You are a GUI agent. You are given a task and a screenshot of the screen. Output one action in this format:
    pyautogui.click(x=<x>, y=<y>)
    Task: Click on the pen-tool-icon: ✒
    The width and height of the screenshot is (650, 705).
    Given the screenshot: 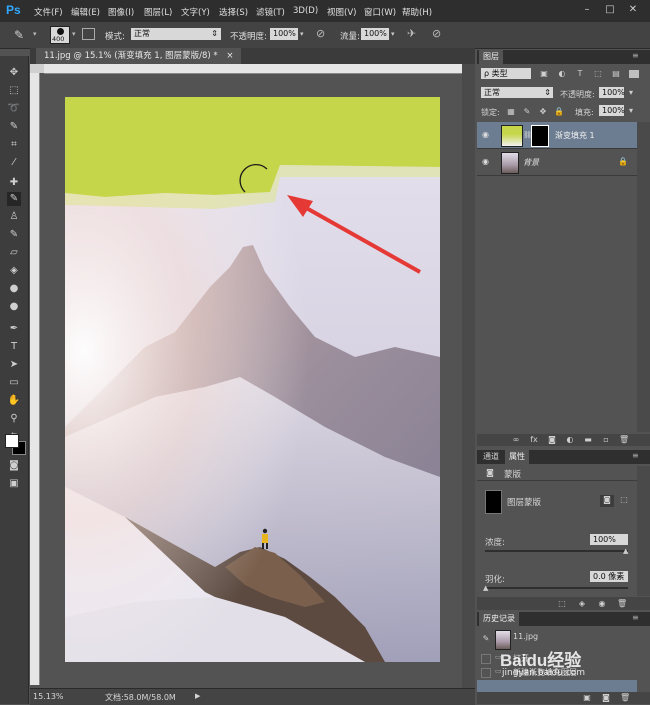 What is the action you would take?
    pyautogui.click(x=14, y=329)
    